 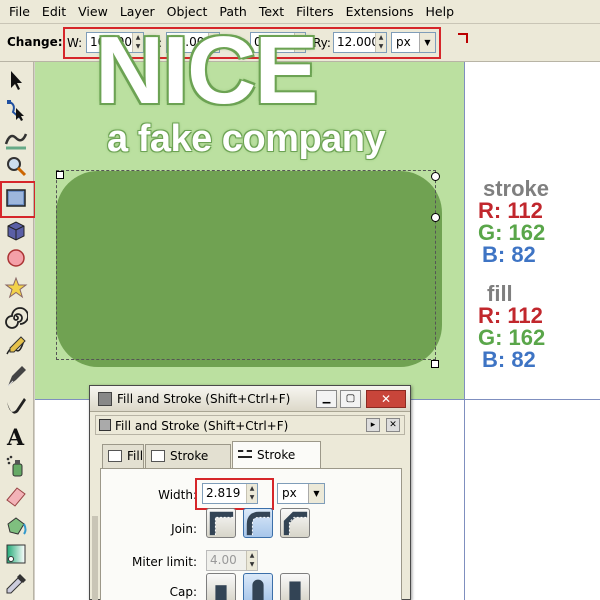 What do you see at coordinates (16, 230) in the screenshot?
I see `3dbox-tool-icon` at bounding box center [16, 230].